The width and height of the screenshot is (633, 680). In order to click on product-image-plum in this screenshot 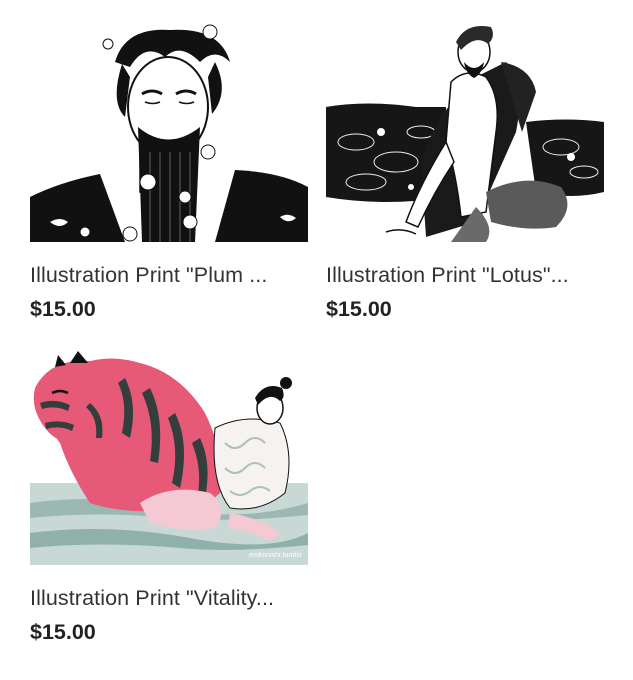, I will do `click(169, 132)`.